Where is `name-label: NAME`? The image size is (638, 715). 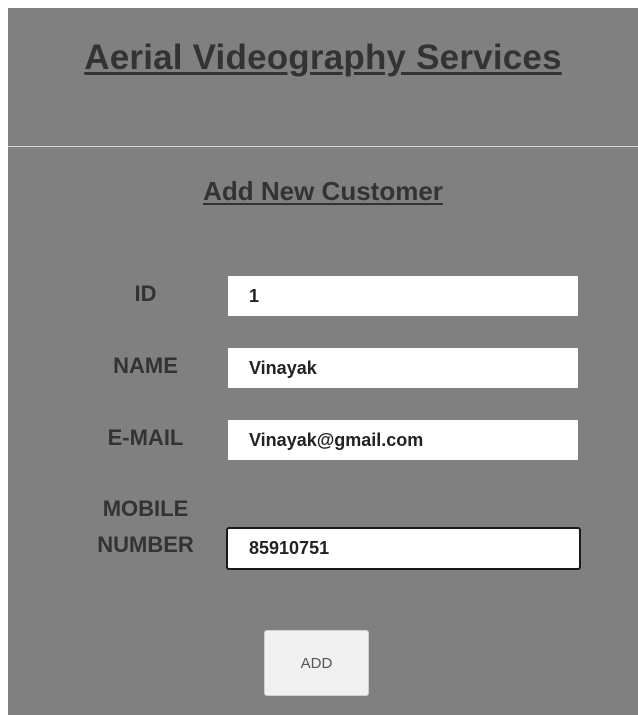
name-label: NAME is located at coordinates (145, 365).